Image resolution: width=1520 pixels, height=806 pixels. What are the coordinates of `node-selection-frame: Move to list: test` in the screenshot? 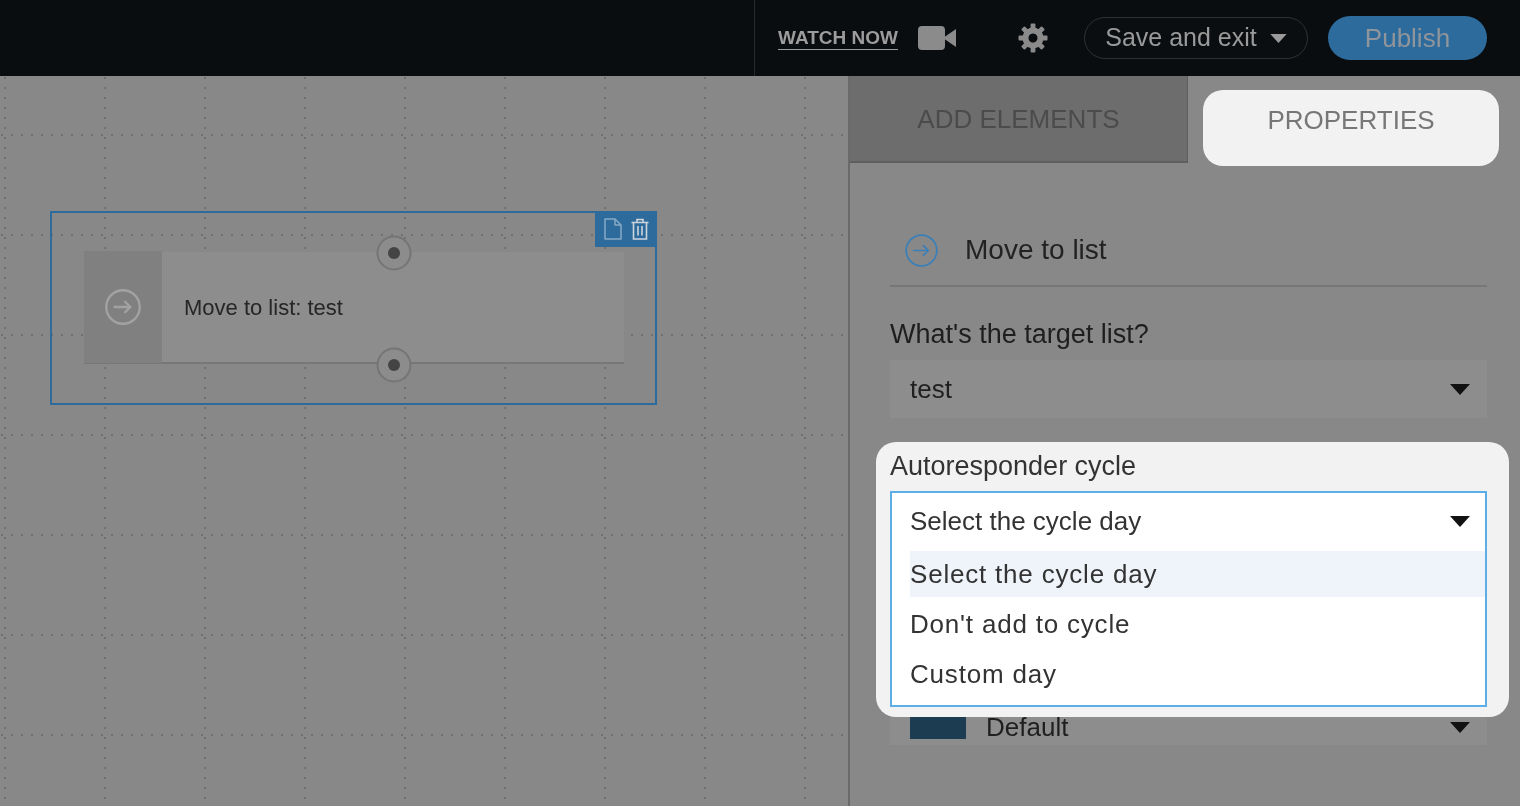 It's located at (353, 308).